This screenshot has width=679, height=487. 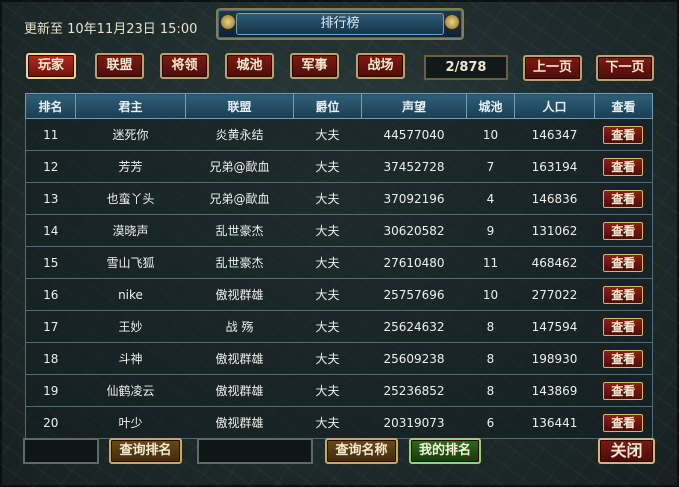 What do you see at coordinates (554, 422) in the screenshot?
I see `cell-population: 136441` at bounding box center [554, 422].